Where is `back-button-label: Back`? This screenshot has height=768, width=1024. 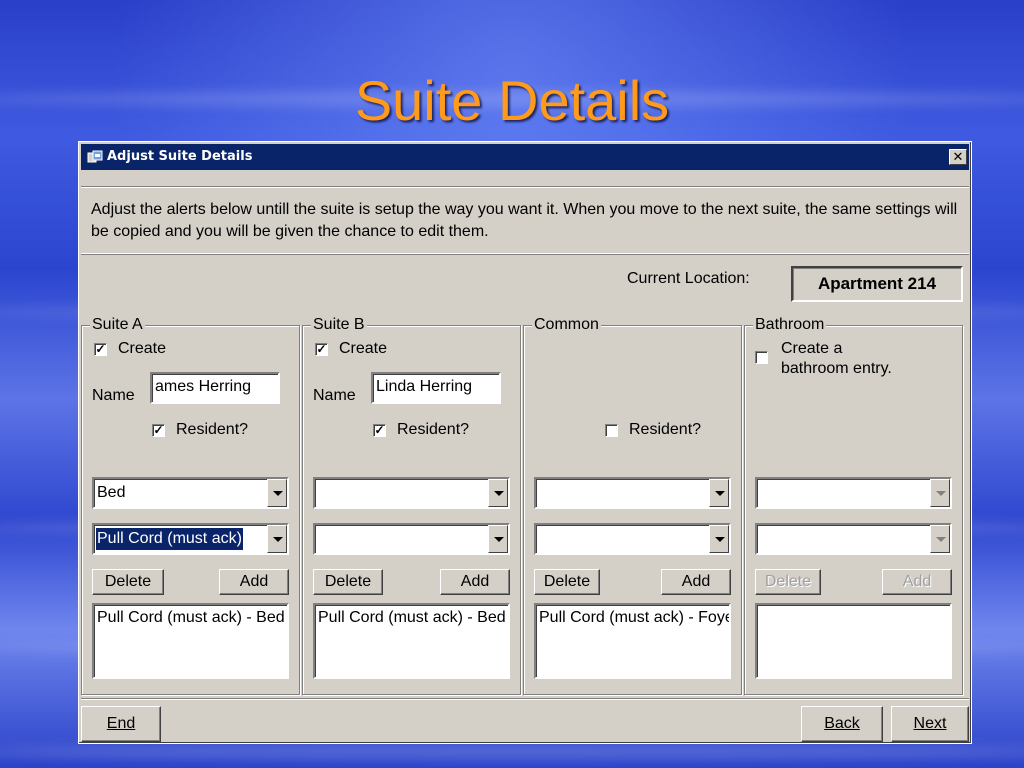 back-button-label: Back is located at coordinates (842, 723).